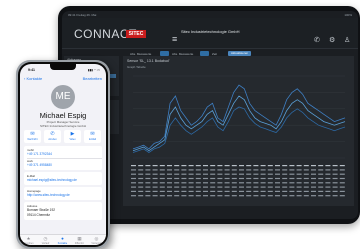 This screenshot has width=360, height=249. I want to click on address-street: Bornaer Straße 192, so click(41, 210).